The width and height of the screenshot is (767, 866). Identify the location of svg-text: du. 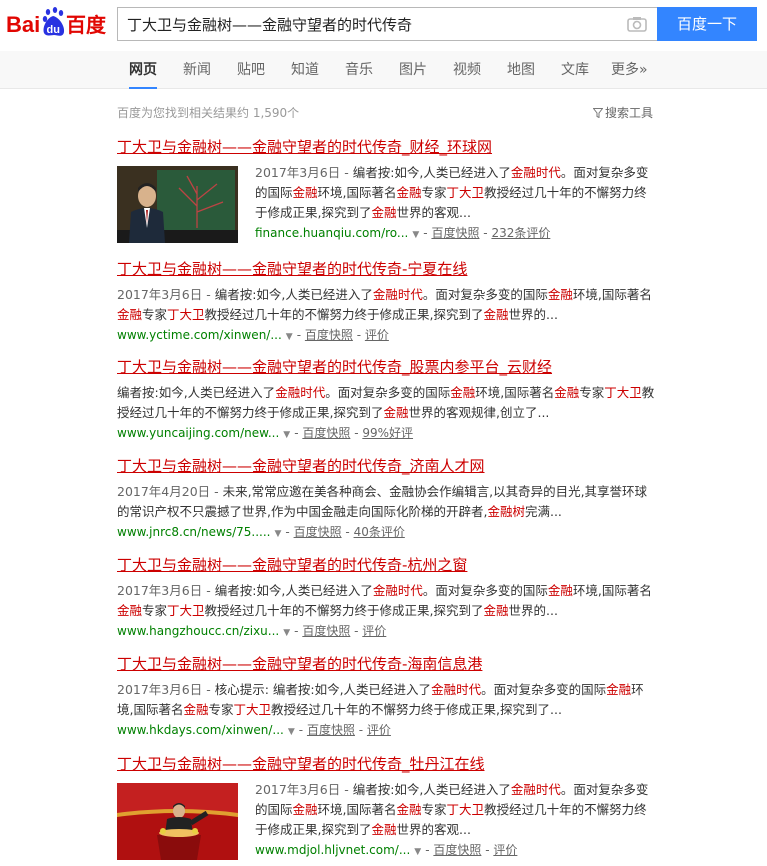
(53, 30).